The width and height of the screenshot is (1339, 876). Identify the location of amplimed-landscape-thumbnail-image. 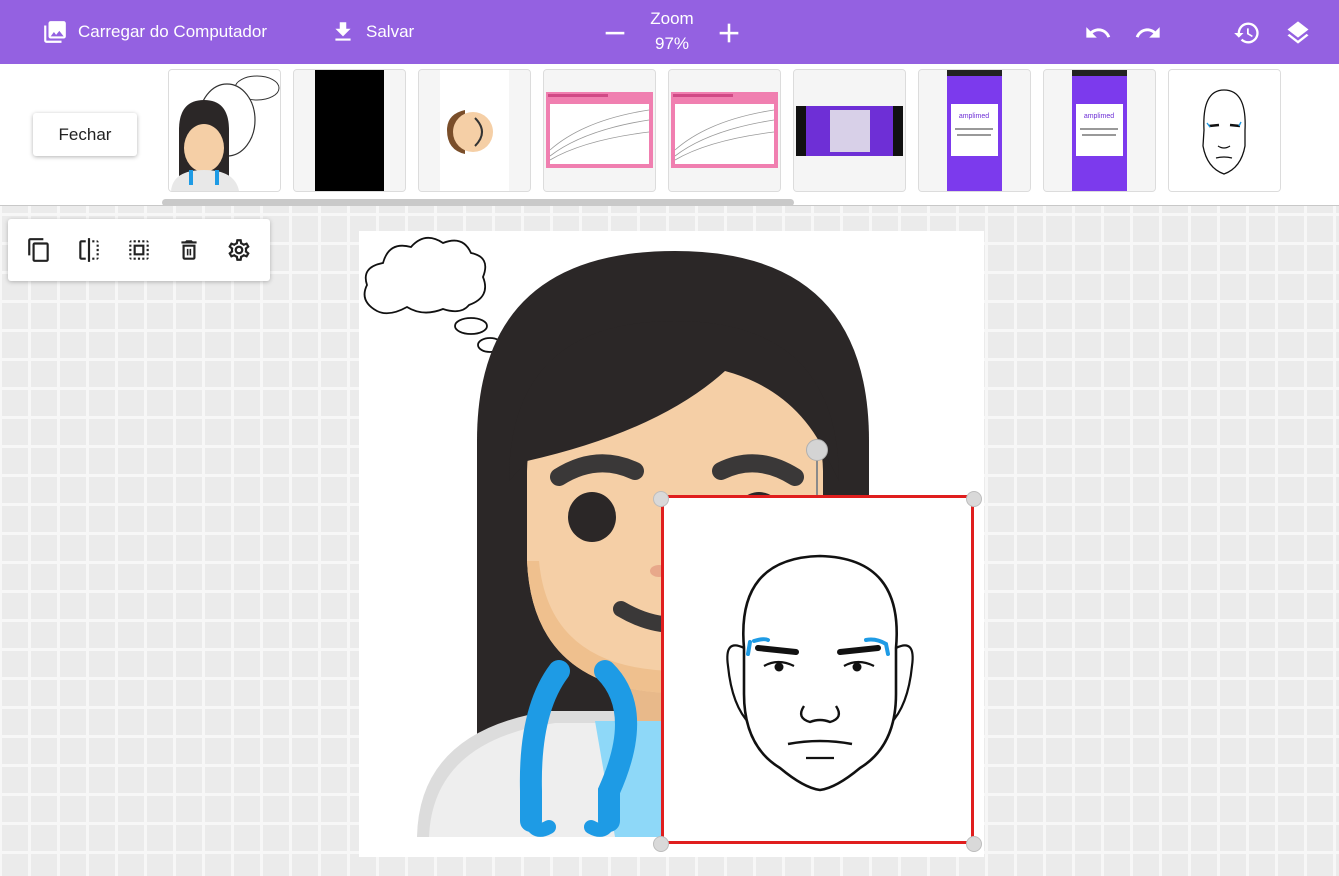
(849, 130).